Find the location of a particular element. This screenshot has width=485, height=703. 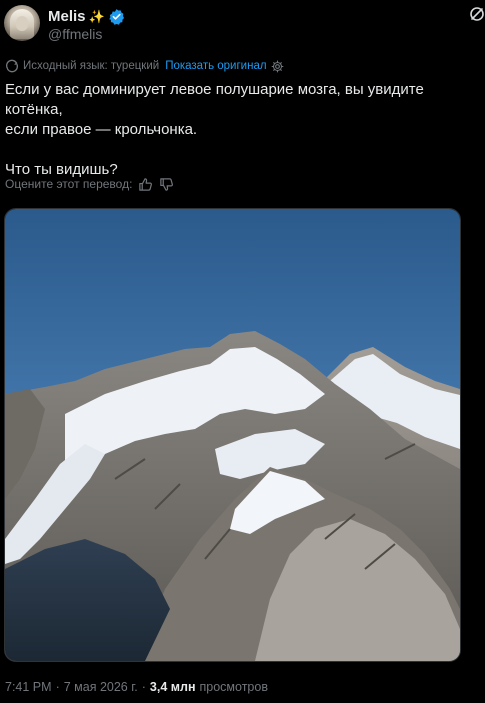

grok-icon is located at coordinates (477, 14).